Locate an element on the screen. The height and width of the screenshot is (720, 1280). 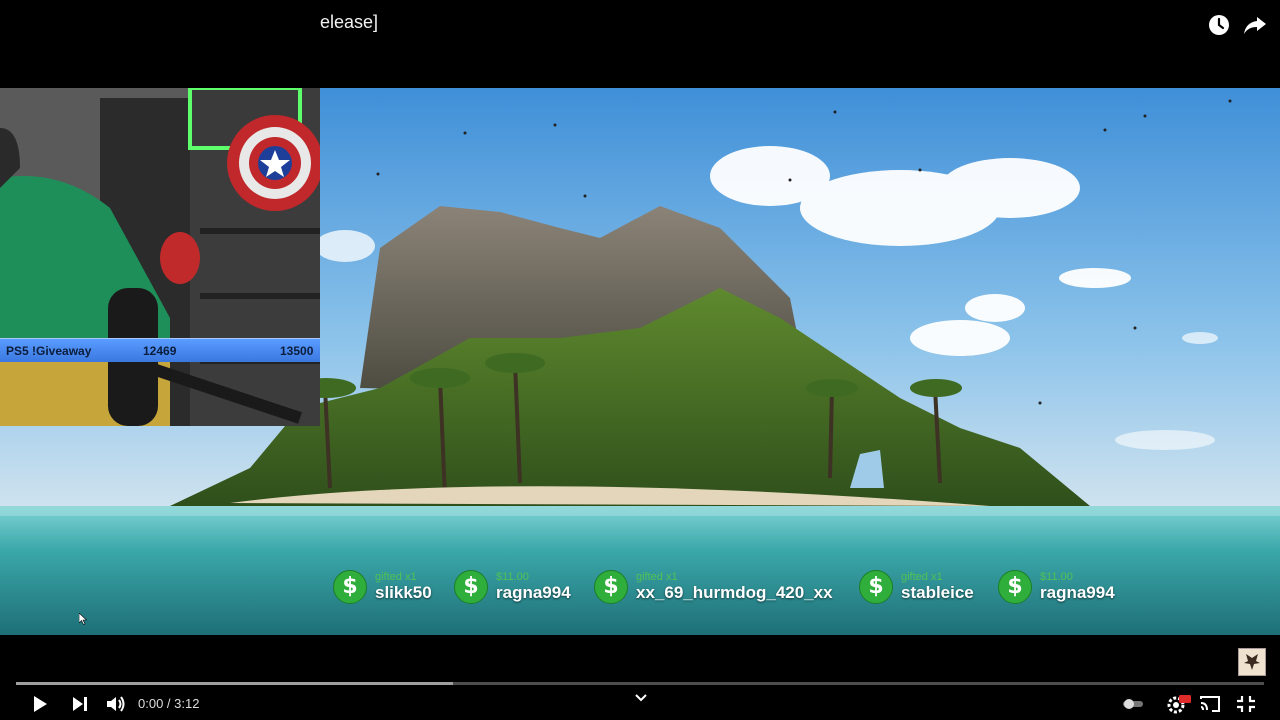
top-bar: elease] is located at coordinates (640, 44).